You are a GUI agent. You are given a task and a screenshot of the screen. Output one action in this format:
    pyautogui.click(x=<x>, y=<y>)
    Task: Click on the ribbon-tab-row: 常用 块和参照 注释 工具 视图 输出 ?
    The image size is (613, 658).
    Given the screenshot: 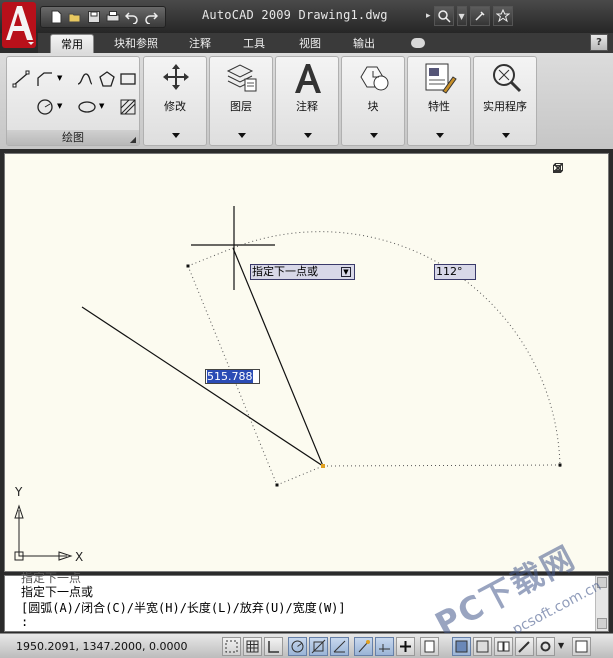 What is the action you would take?
    pyautogui.click(x=325, y=43)
    